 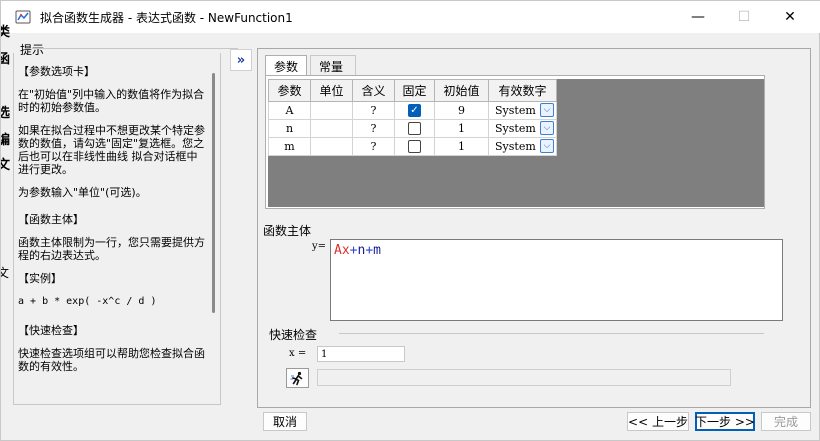 I want to click on run-check-button, so click(x=297, y=378).